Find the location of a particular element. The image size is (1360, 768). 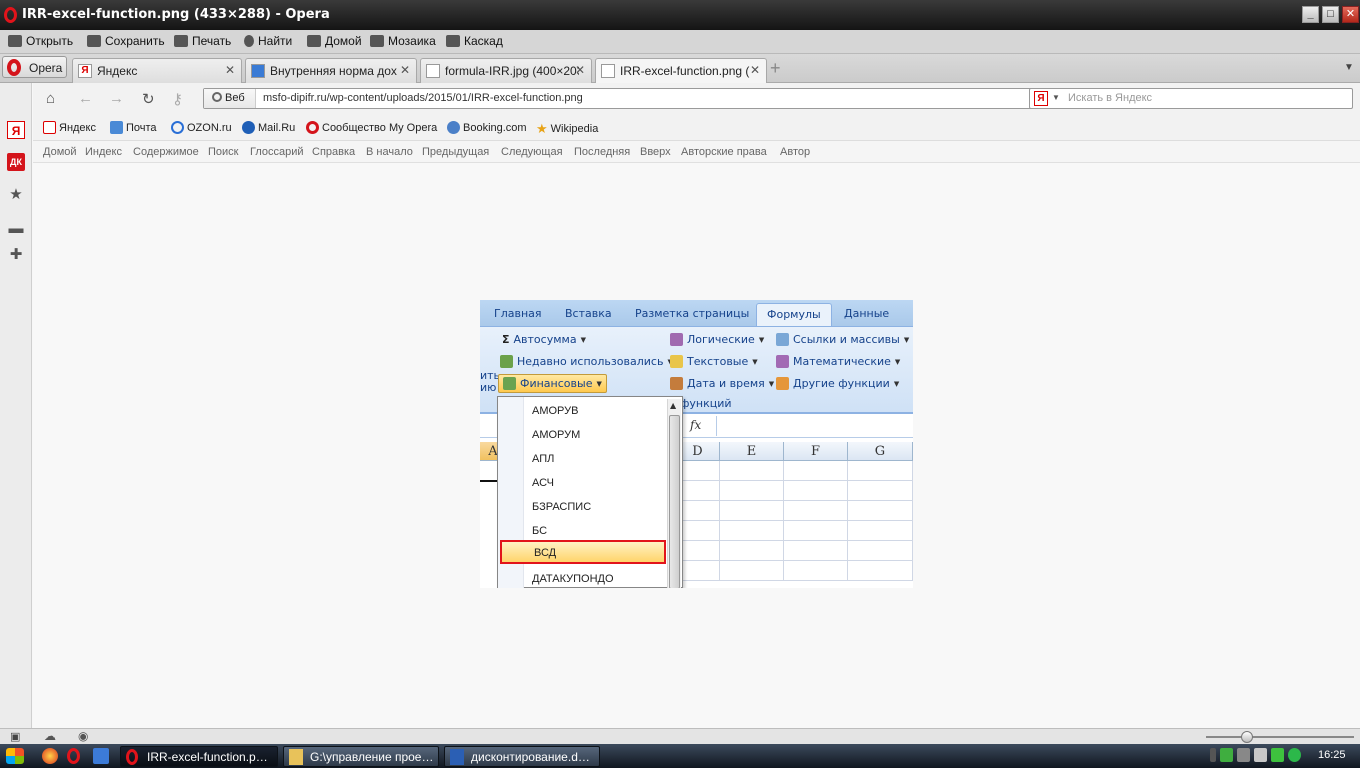

home-icon: ⌂ is located at coordinates (50, 98).